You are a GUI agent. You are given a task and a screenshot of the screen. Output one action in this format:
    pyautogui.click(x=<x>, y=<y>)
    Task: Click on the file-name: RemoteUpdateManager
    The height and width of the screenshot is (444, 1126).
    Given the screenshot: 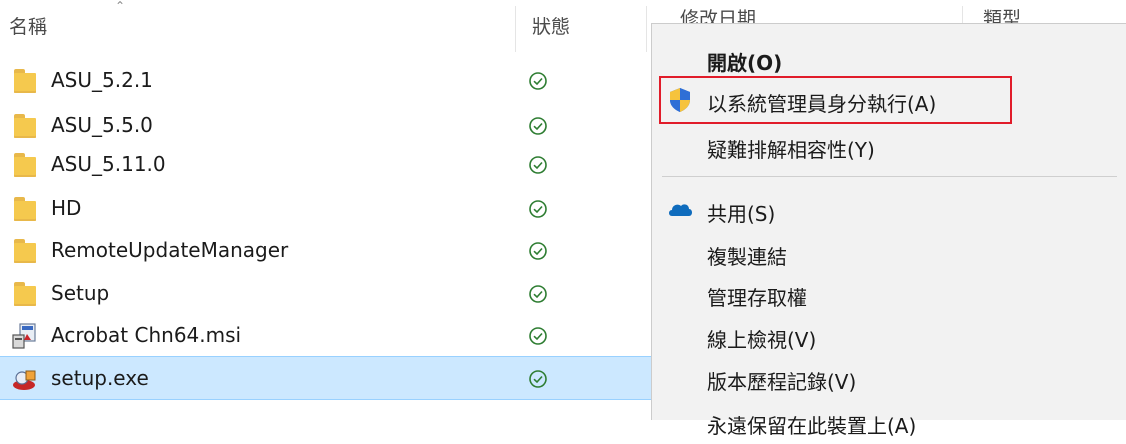 What is the action you would take?
    pyautogui.click(x=170, y=250)
    